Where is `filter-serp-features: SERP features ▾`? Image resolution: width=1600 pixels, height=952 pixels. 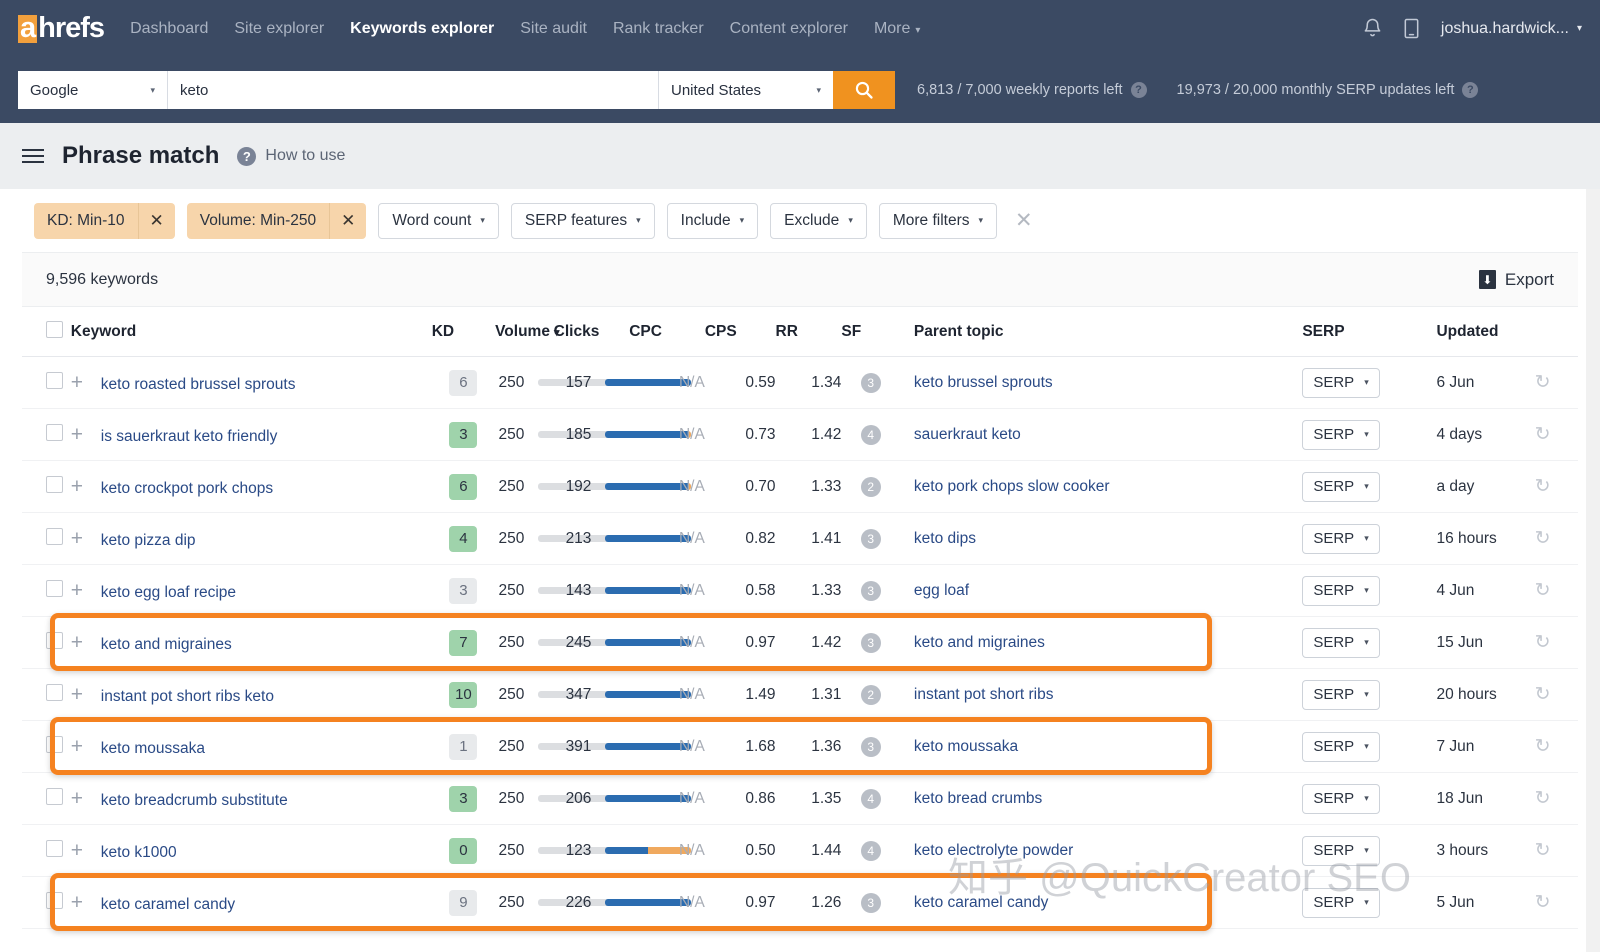
filter-serp-features: SERP features ▾ is located at coordinates (582, 220).